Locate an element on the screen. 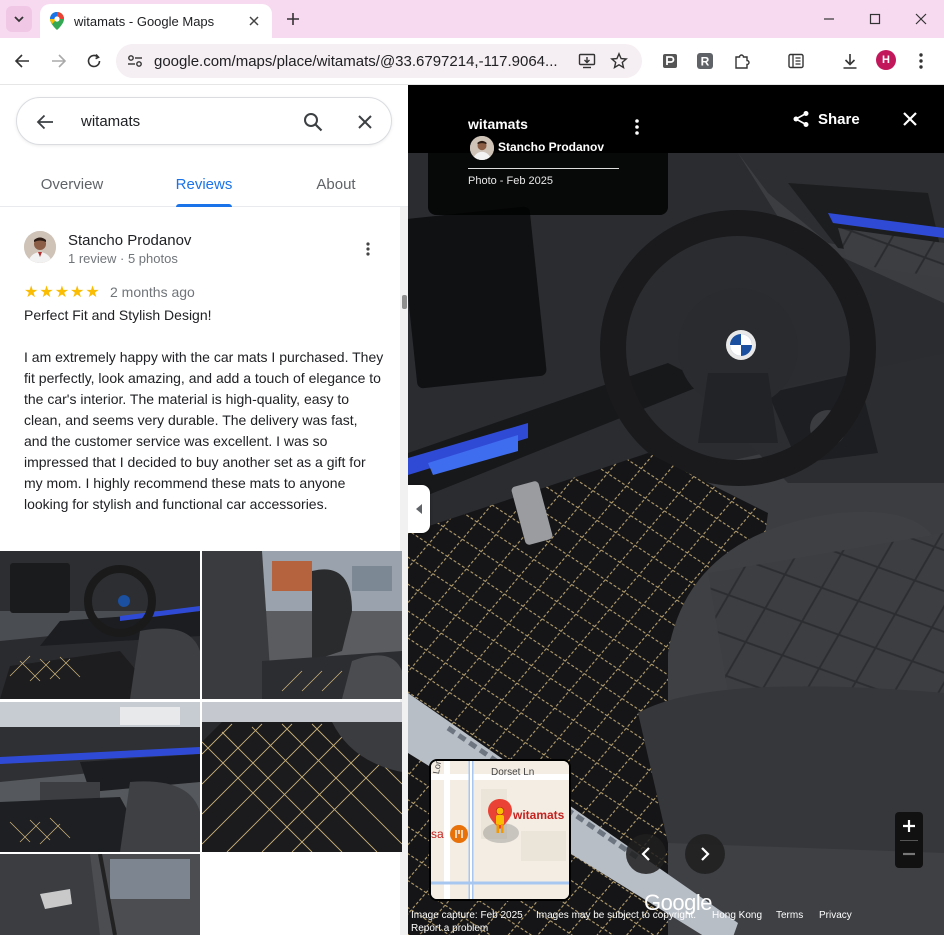  photo-author-avatar is located at coordinates (482, 148).